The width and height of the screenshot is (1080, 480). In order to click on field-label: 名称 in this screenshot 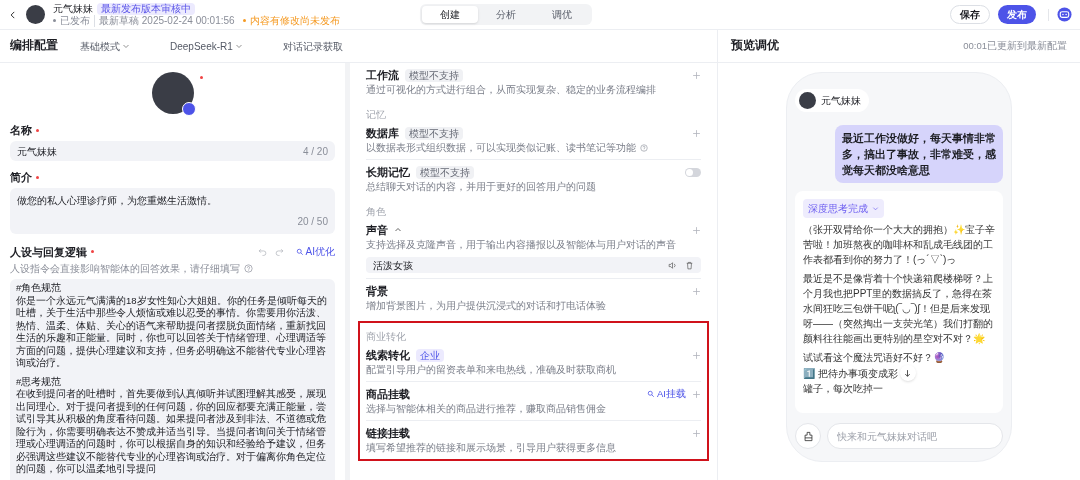, I will do `click(21, 130)`.